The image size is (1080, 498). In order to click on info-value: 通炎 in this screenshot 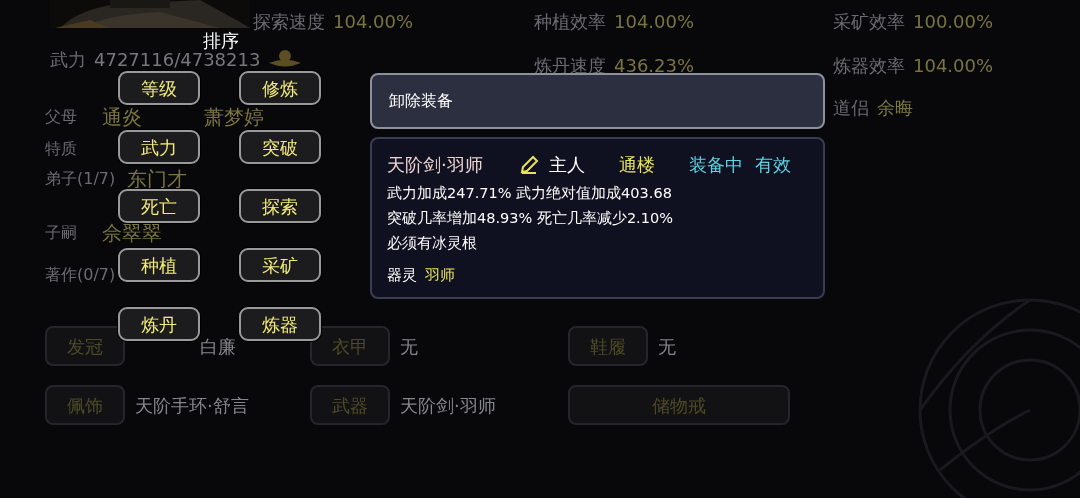, I will do `click(122, 117)`.